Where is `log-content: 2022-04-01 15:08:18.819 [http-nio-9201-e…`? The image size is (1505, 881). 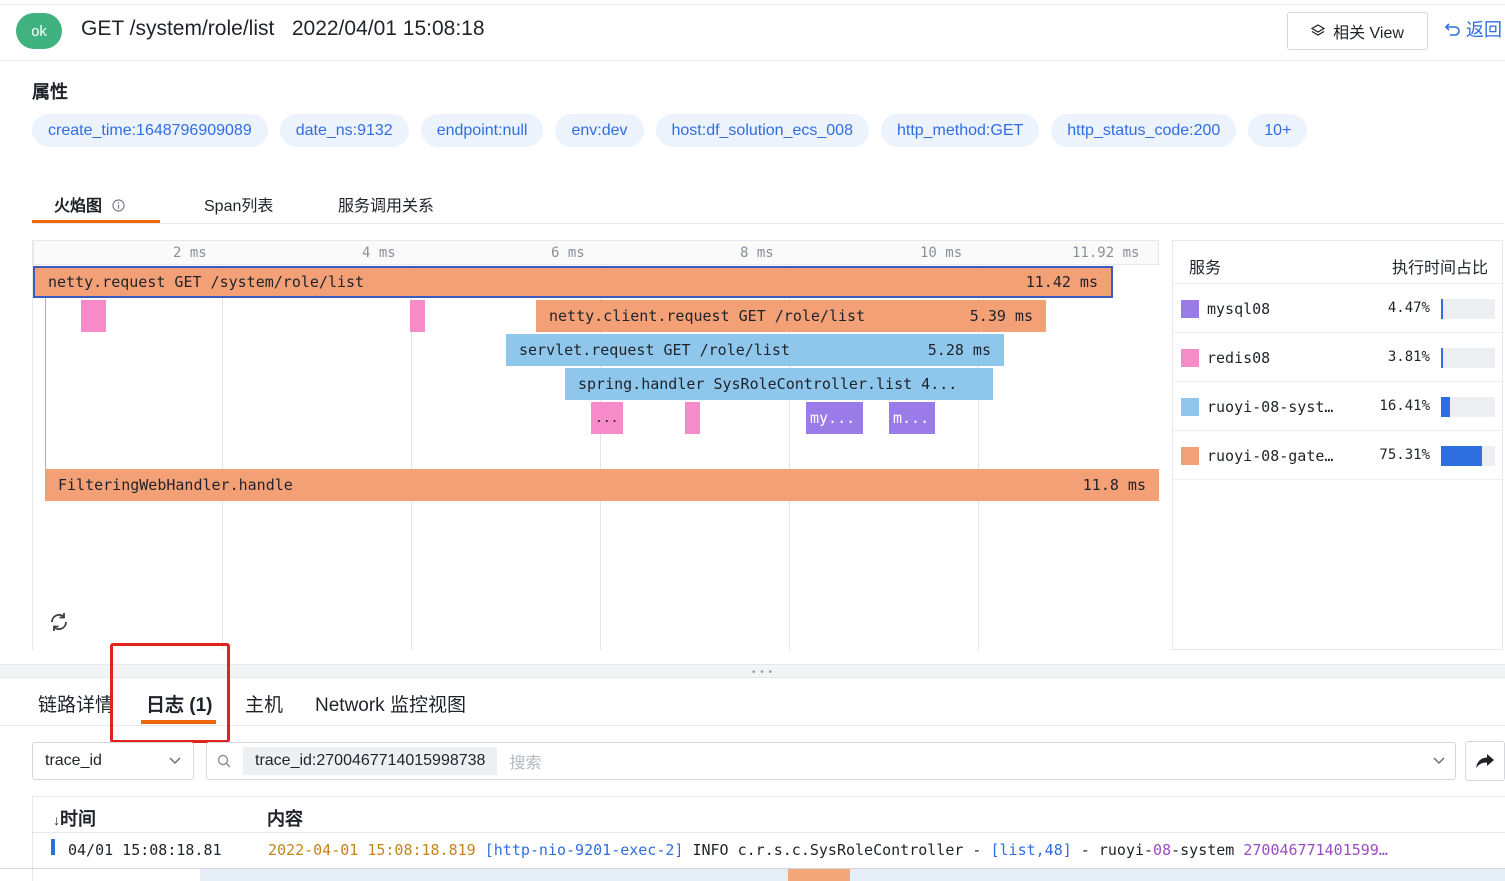 log-content: 2022-04-01 15:08:18.819 [http-nio-9201-e… is located at coordinates (873, 850).